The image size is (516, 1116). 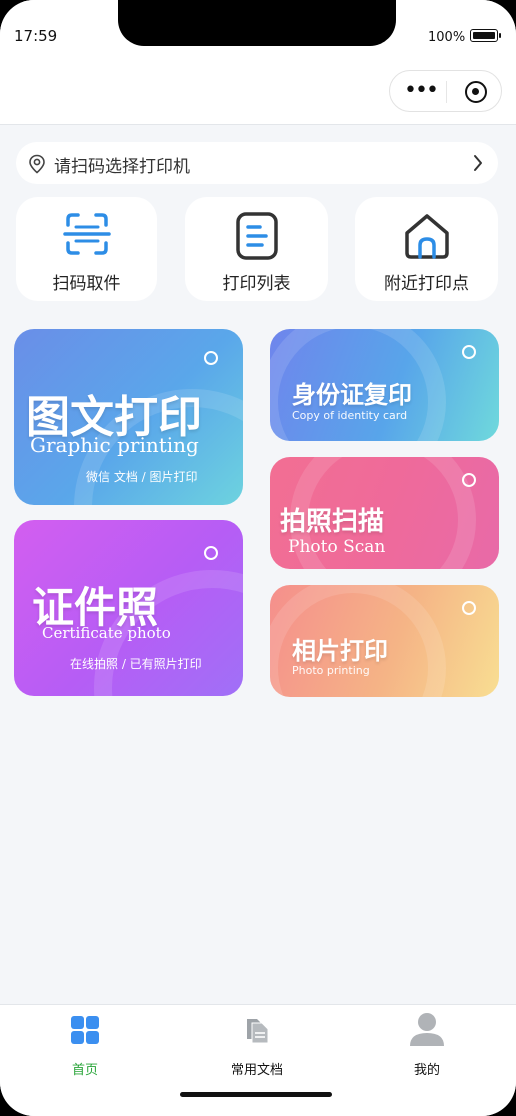 What do you see at coordinates (128, 608) in the screenshot?
I see `card-certificate-photo: 证件照 Certificate photo 在线拍照 / 已有照片打印` at bounding box center [128, 608].